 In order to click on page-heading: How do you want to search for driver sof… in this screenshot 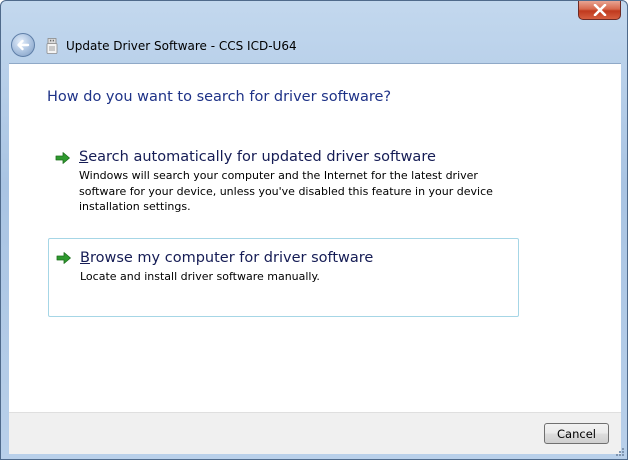, I will do `click(219, 97)`.